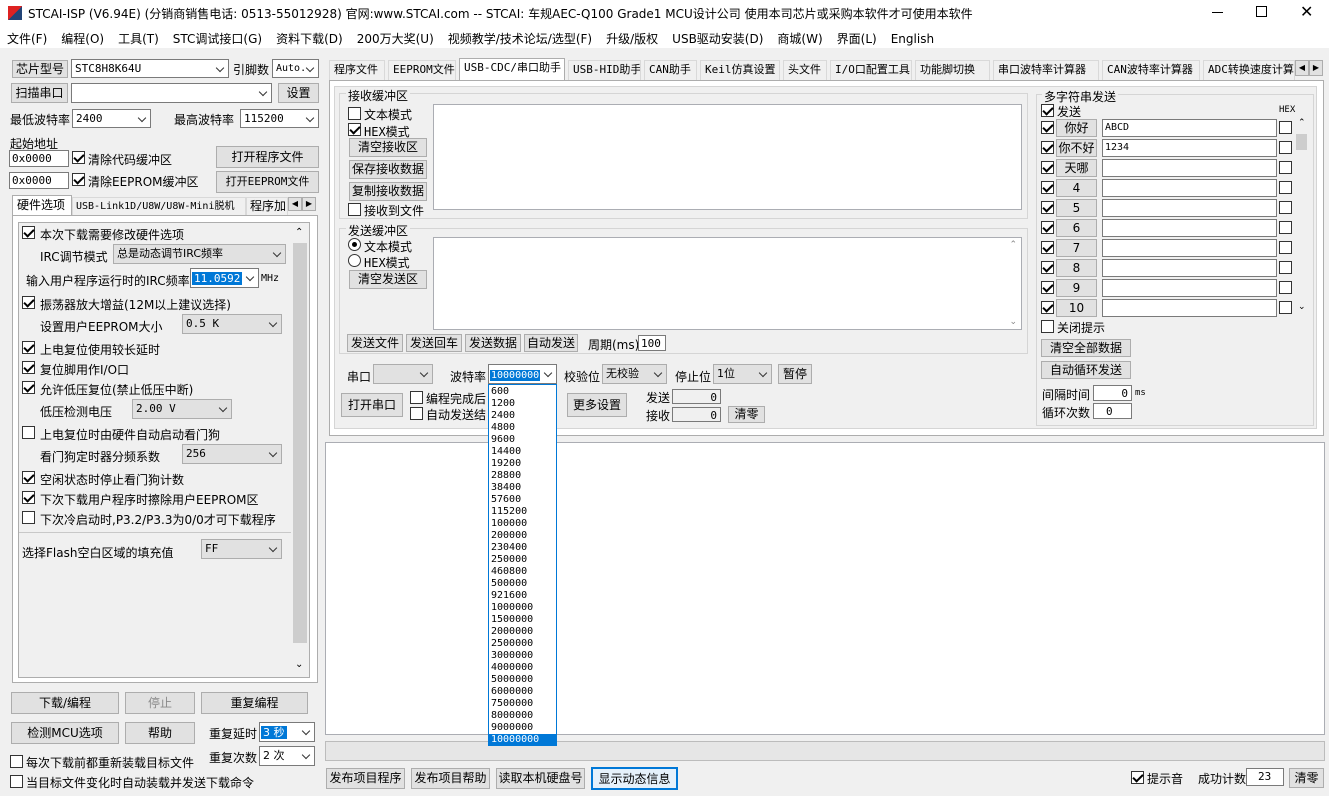  I want to click on baud-option: 600, so click(522, 392).